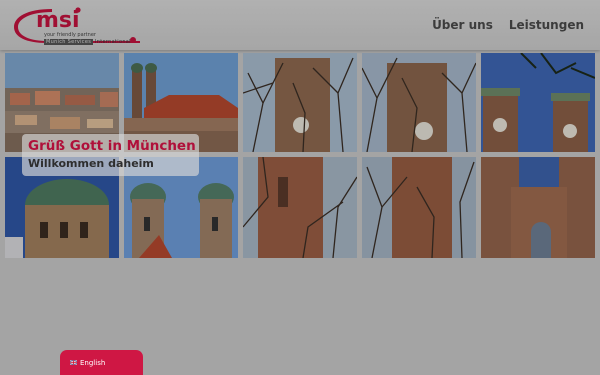 The height and width of the screenshot is (375, 600). Describe the element at coordinates (113, 42) in the screenshot. I see `logo-name-part2: International` at that location.